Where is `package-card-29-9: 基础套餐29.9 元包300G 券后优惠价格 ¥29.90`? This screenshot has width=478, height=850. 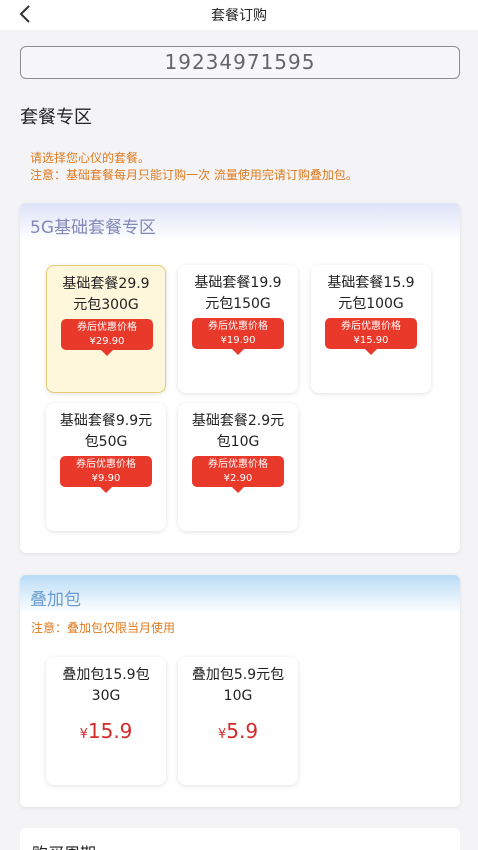
package-card-29-9: 基础套餐29.9 元包300G 券后优惠价格 ¥29.90 is located at coordinates (106, 329).